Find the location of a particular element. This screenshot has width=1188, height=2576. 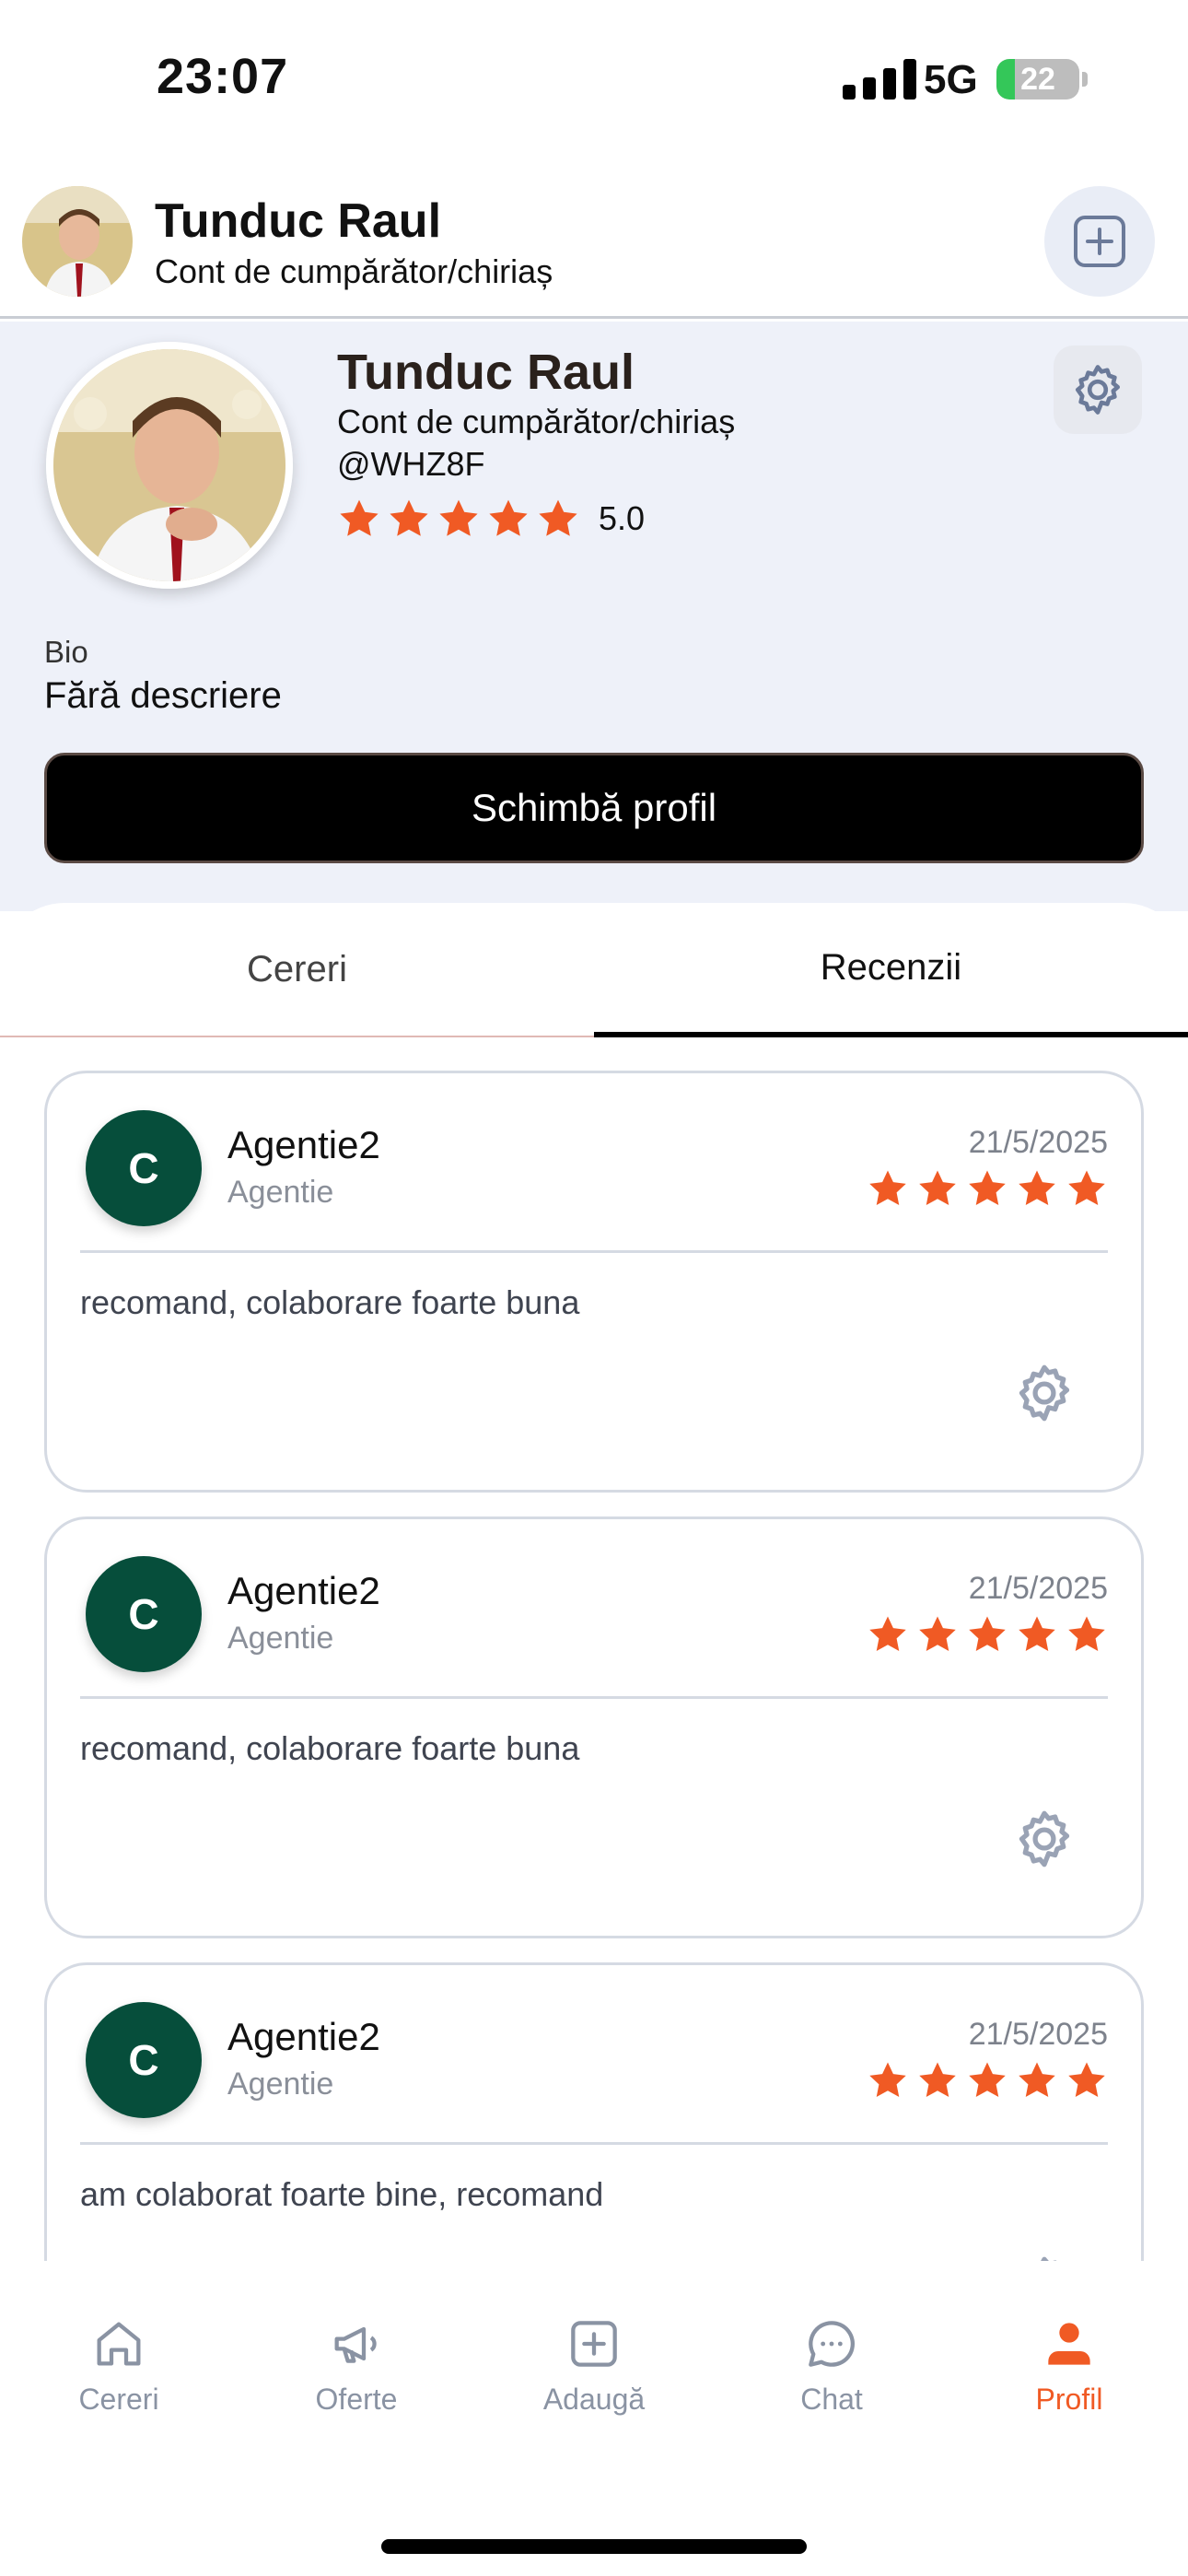

nav-cereri: Cereri is located at coordinates (119, 2365).